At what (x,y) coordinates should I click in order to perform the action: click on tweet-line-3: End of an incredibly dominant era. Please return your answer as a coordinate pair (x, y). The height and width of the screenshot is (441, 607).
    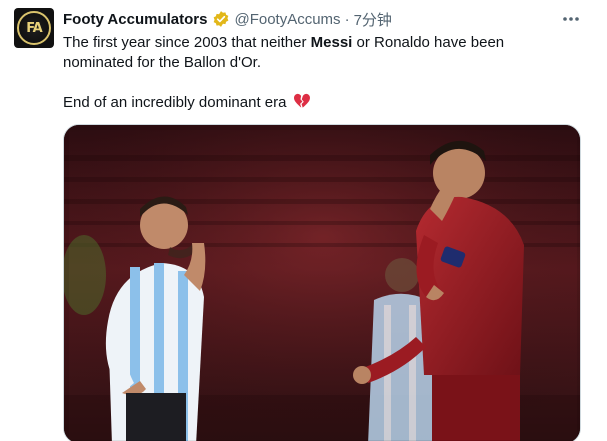
    Looking at the image, I should click on (323, 103).